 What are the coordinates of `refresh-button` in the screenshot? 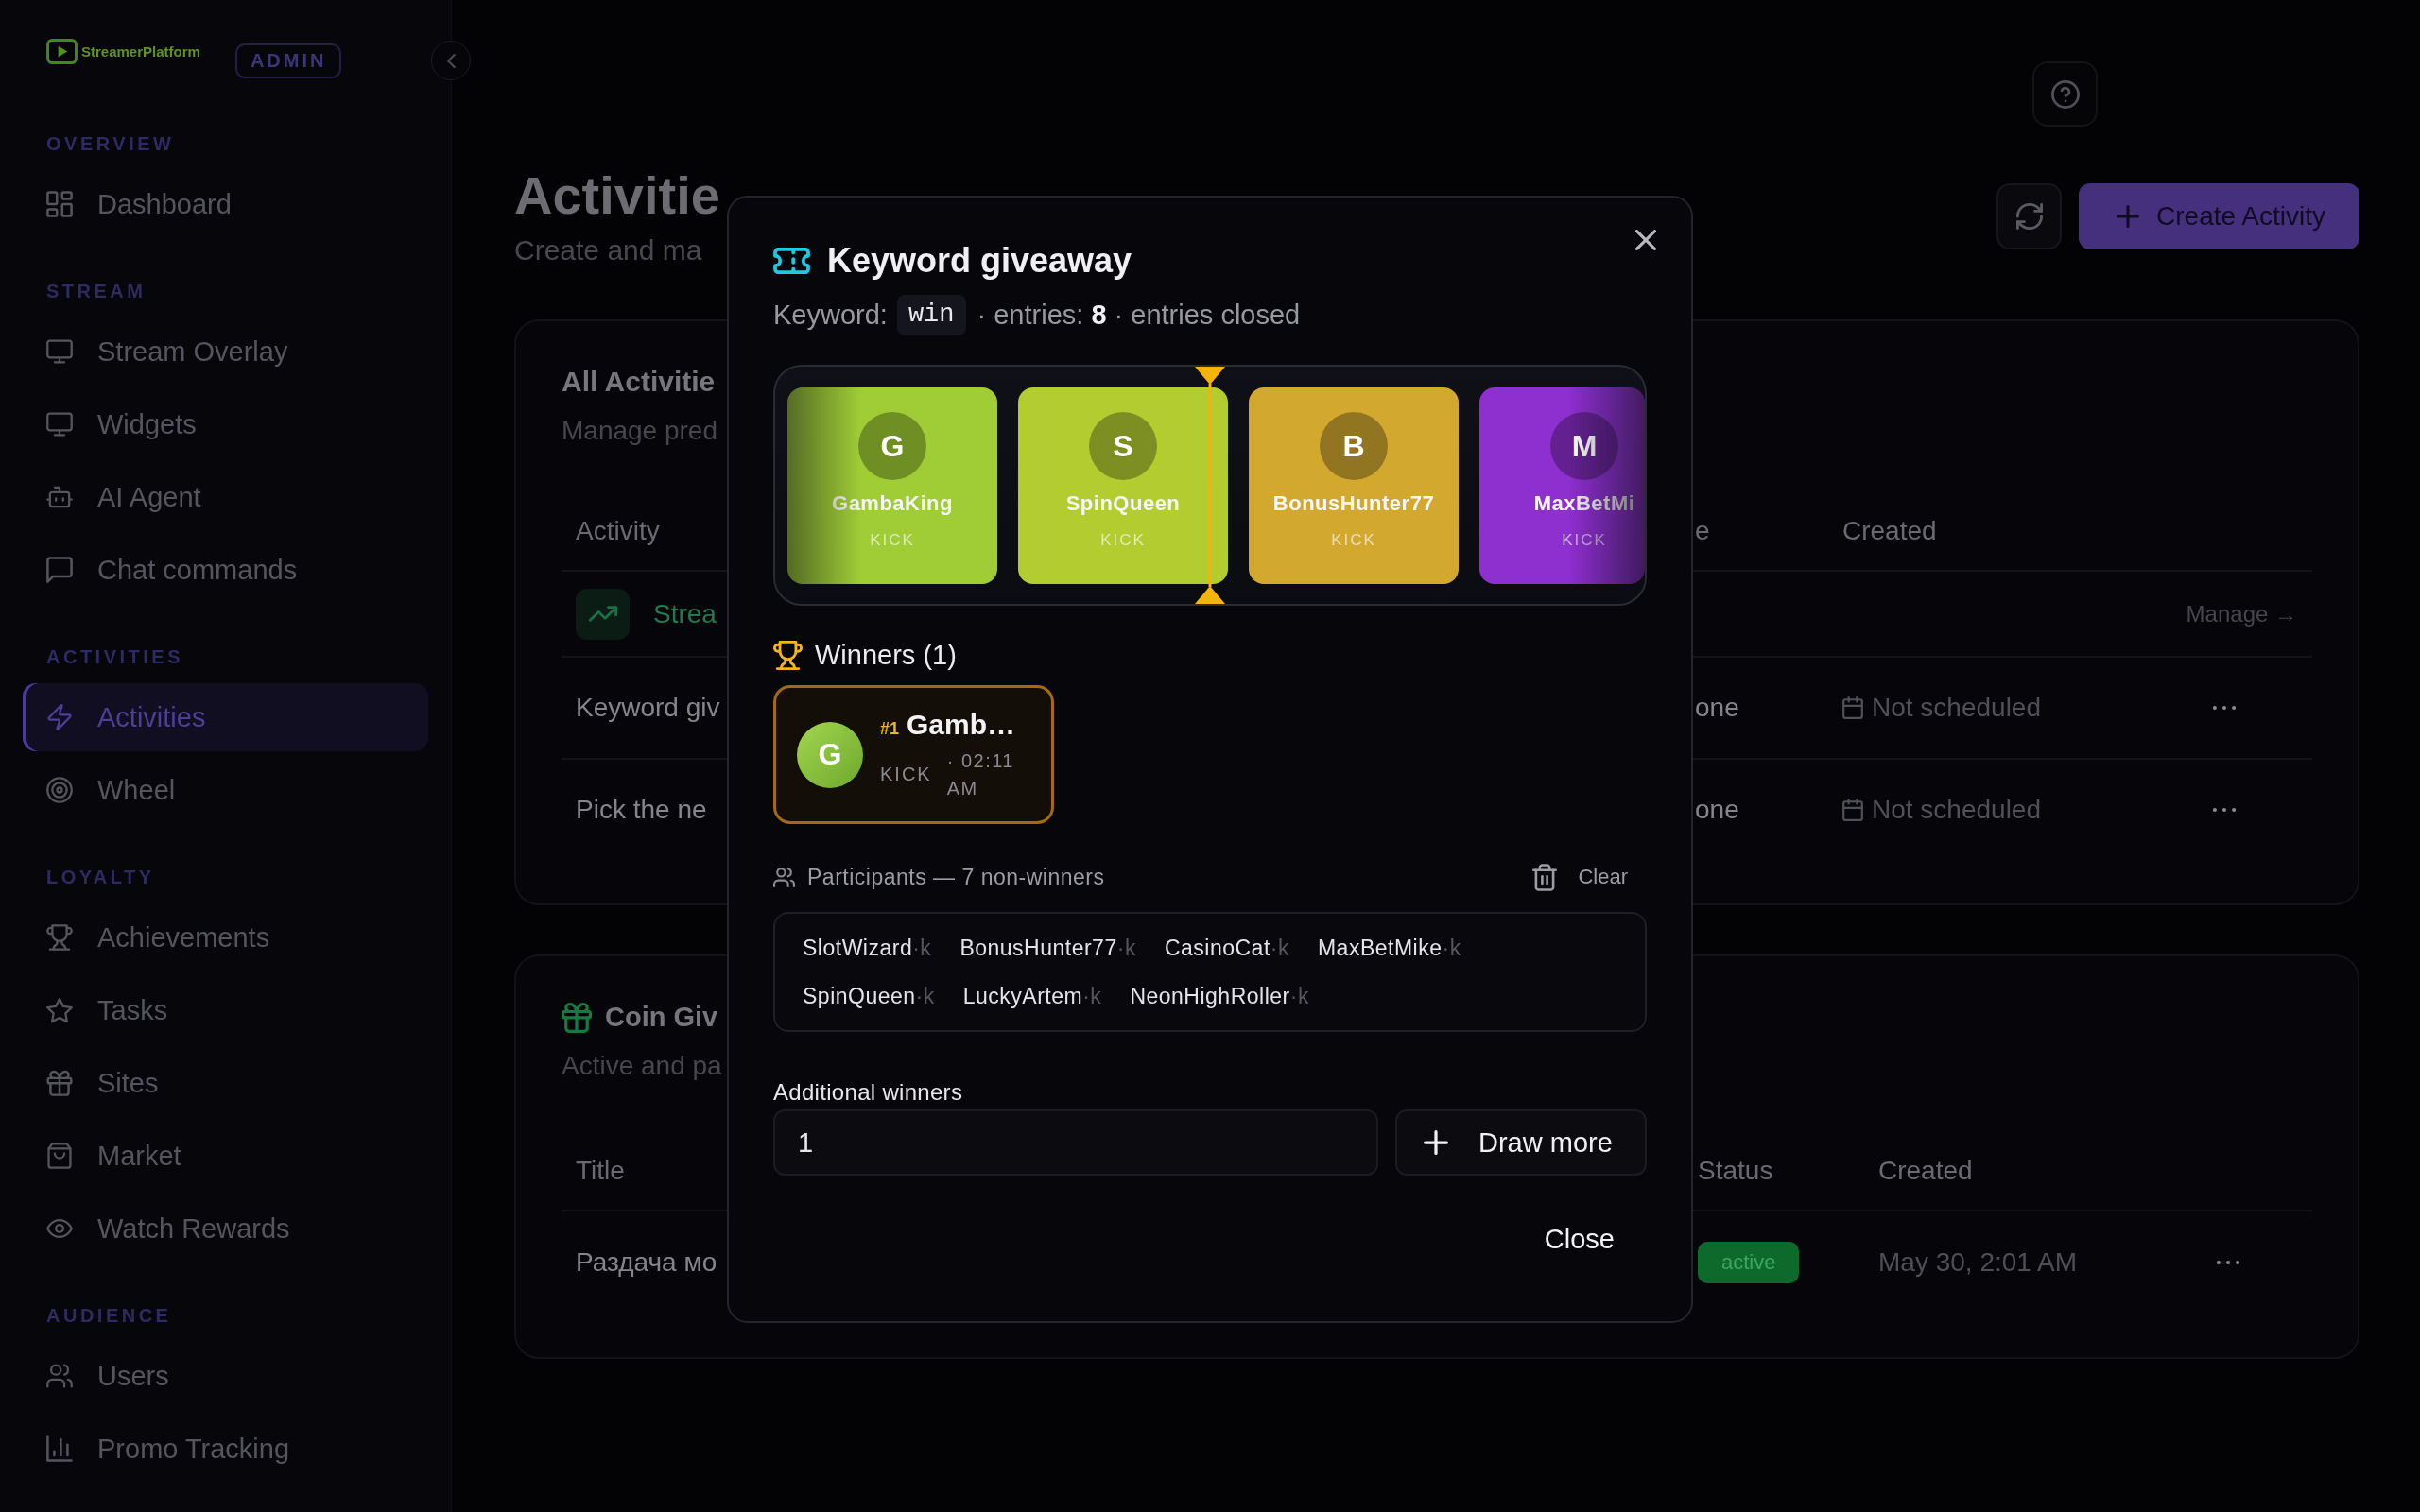 It's located at (2029, 215).